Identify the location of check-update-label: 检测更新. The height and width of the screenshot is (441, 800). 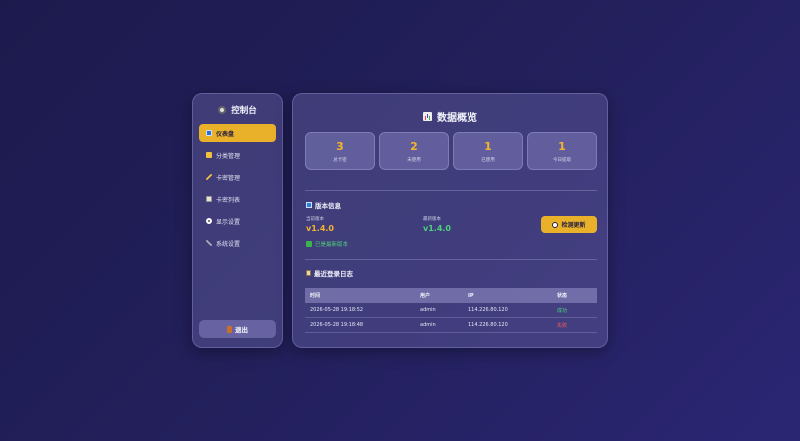
(573, 225).